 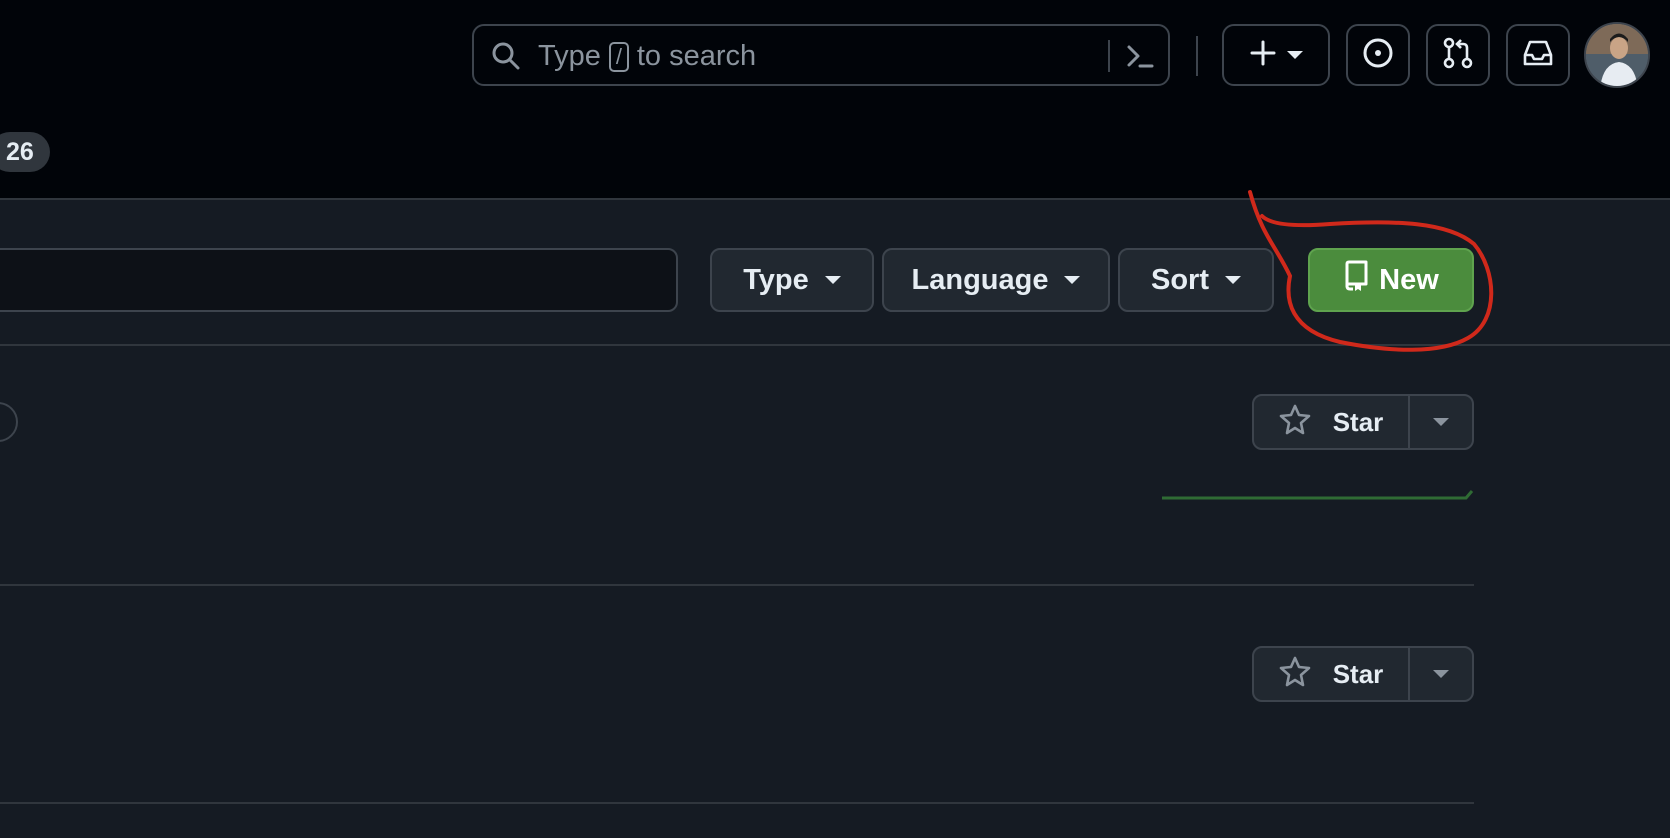 I want to click on header-separator, so click(x=1197, y=56).